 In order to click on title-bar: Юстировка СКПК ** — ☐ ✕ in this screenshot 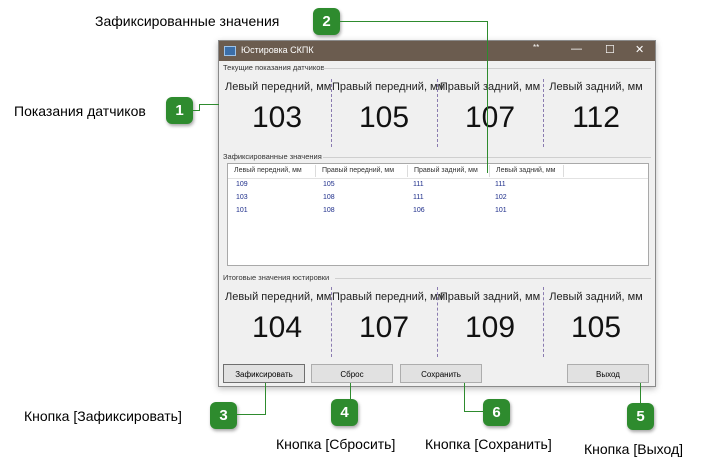, I will do `click(437, 51)`.